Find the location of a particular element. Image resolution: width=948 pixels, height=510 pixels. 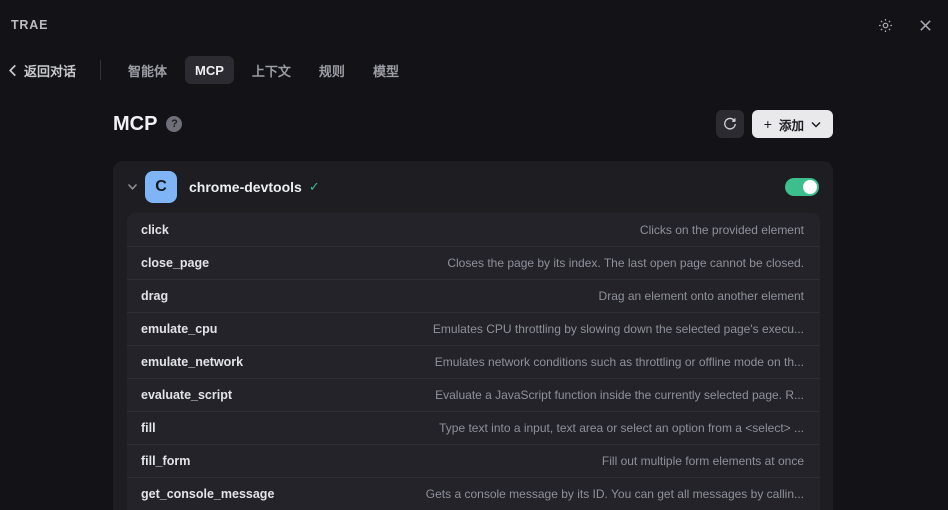

title-bar: TRAE is located at coordinates (474, 24).